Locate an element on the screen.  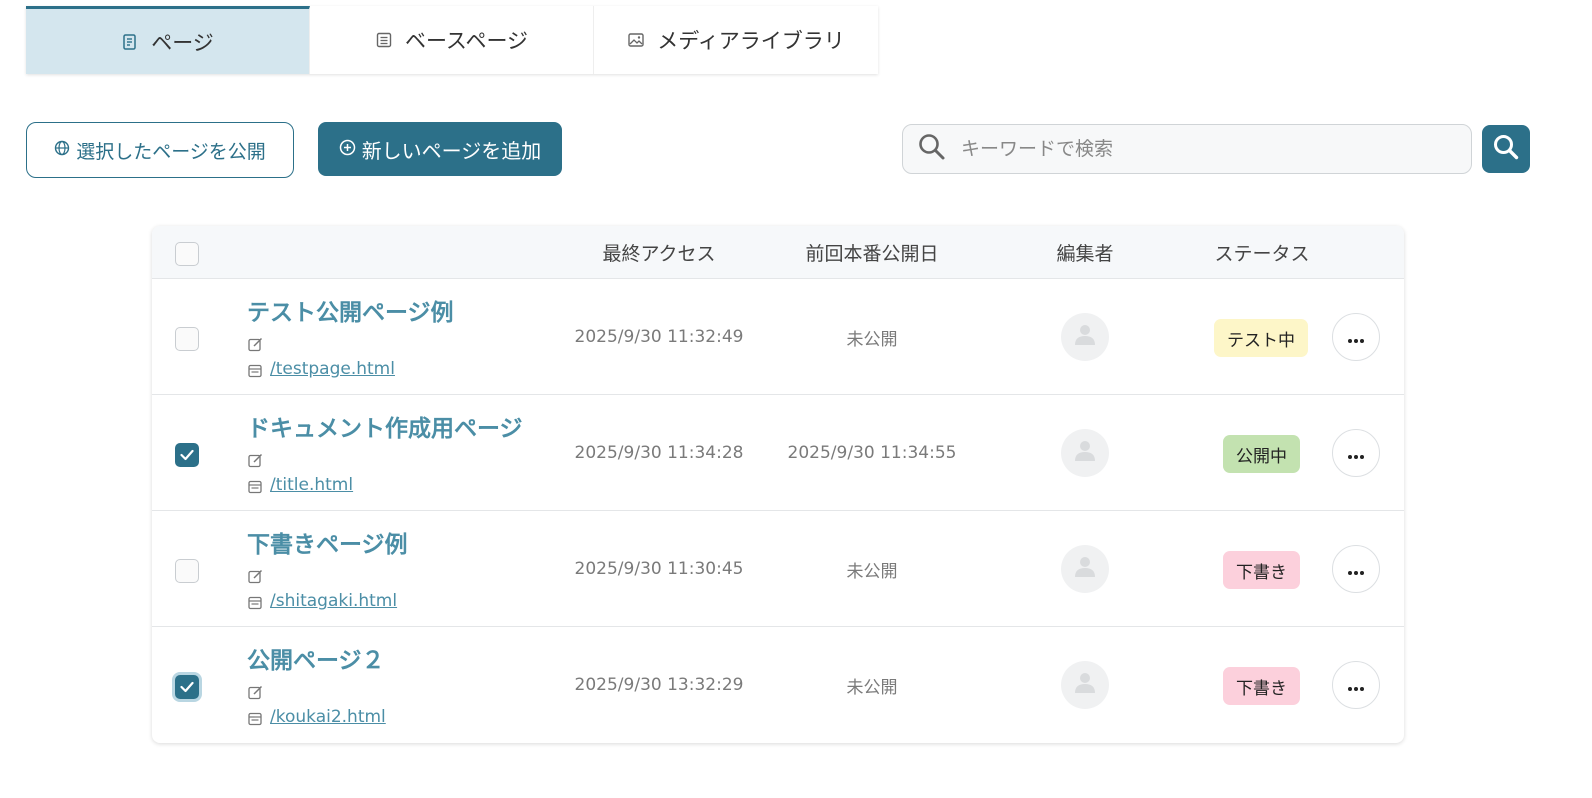
plus-circle-icon is located at coordinates (347, 149).